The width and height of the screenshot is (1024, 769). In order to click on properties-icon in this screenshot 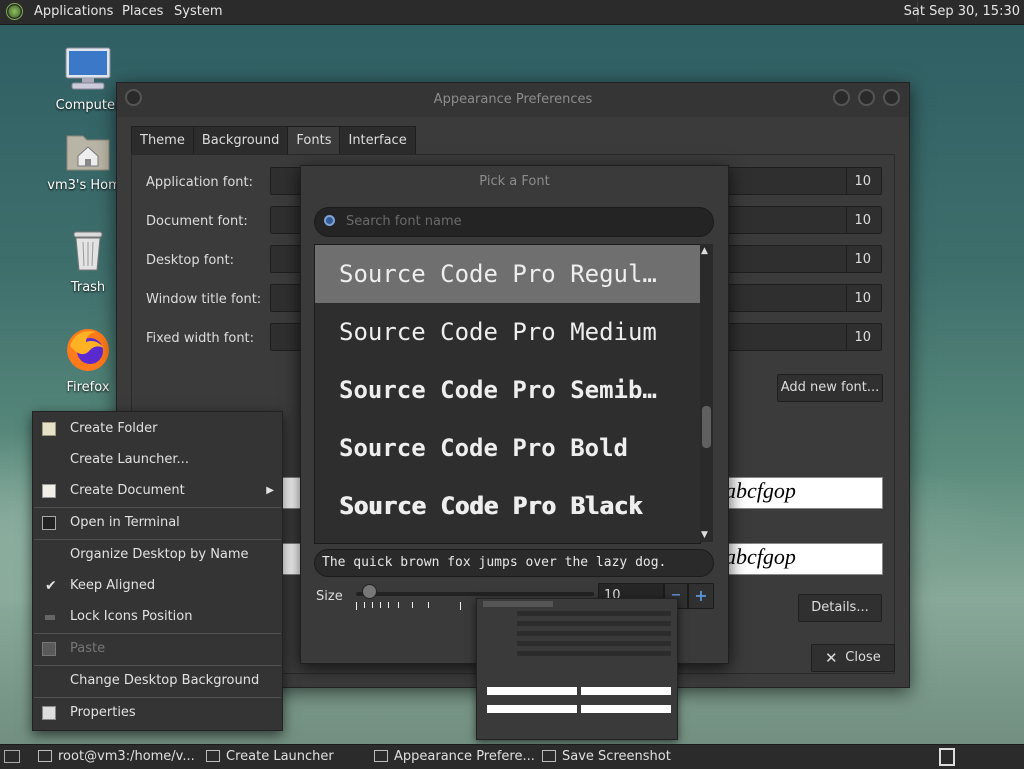, I will do `click(49, 713)`.